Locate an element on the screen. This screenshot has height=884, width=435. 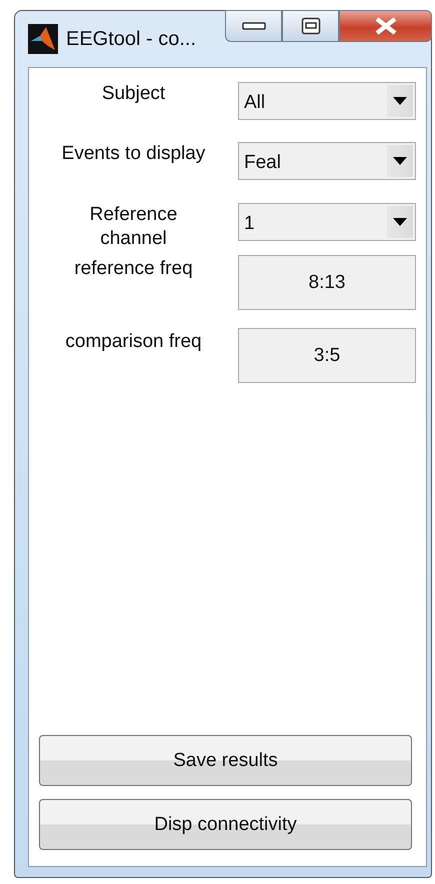
app-icon is located at coordinates (43, 39).